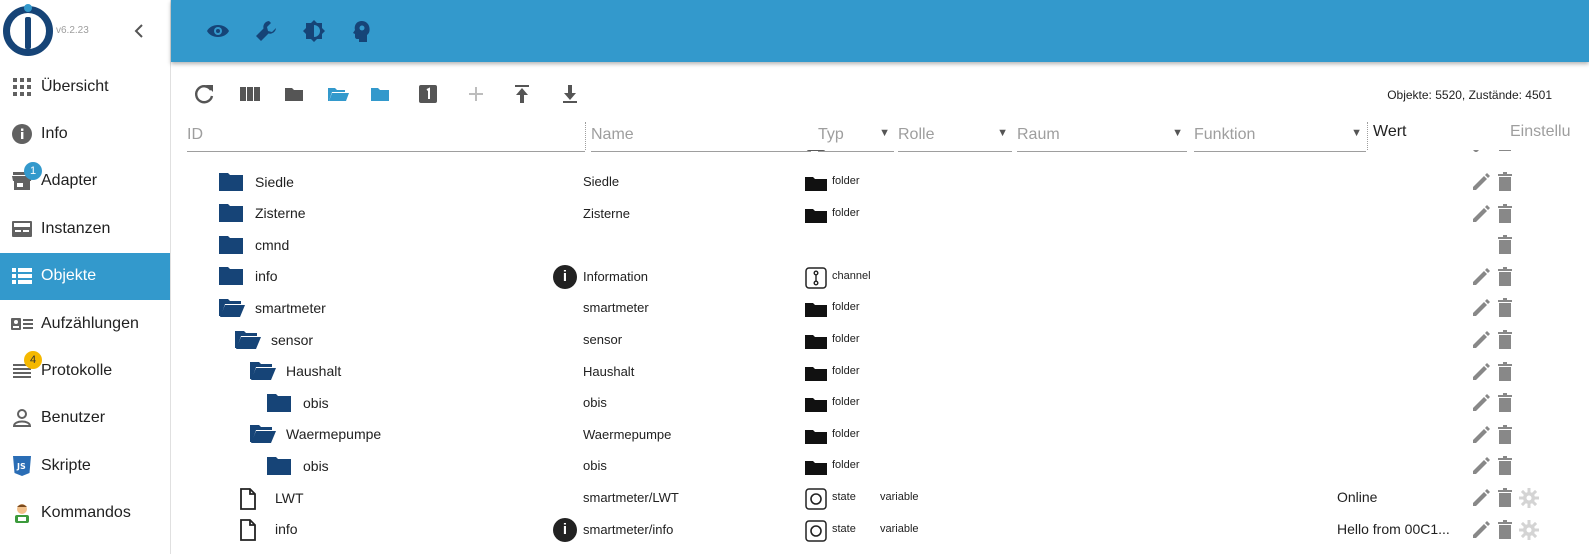 This screenshot has height=554, width=1589. I want to click on object-name: Haushalt, so click(608, 371).